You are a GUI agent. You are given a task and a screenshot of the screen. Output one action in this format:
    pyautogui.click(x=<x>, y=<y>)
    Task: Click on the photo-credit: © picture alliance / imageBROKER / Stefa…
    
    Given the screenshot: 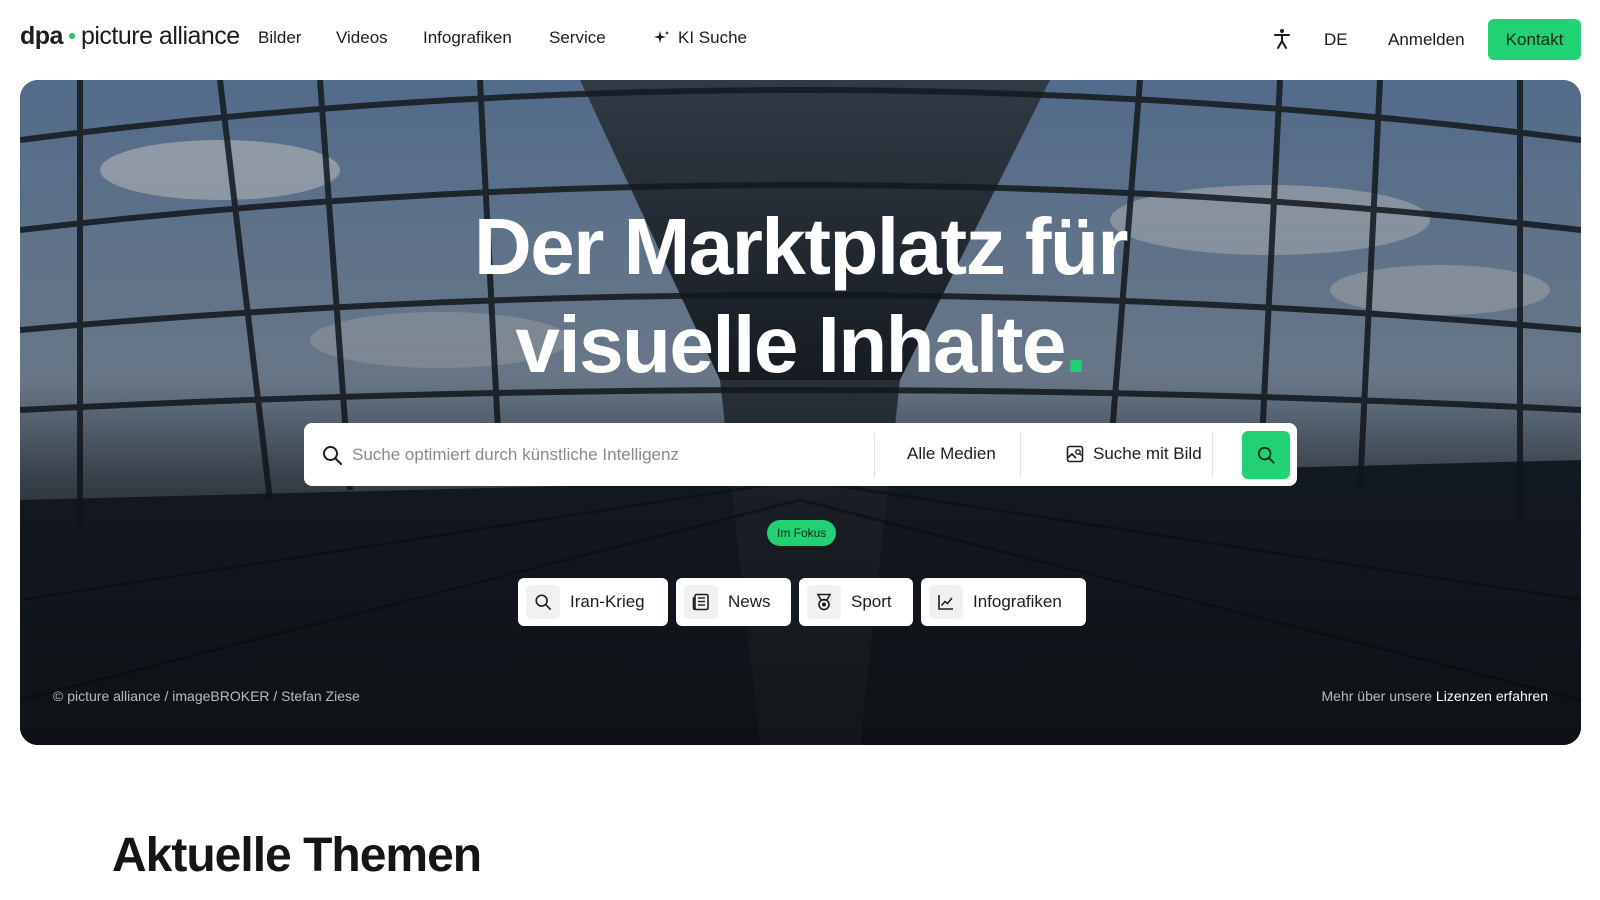 What is the action you would take?
    pyautogui.click(x=206, y=696)
    